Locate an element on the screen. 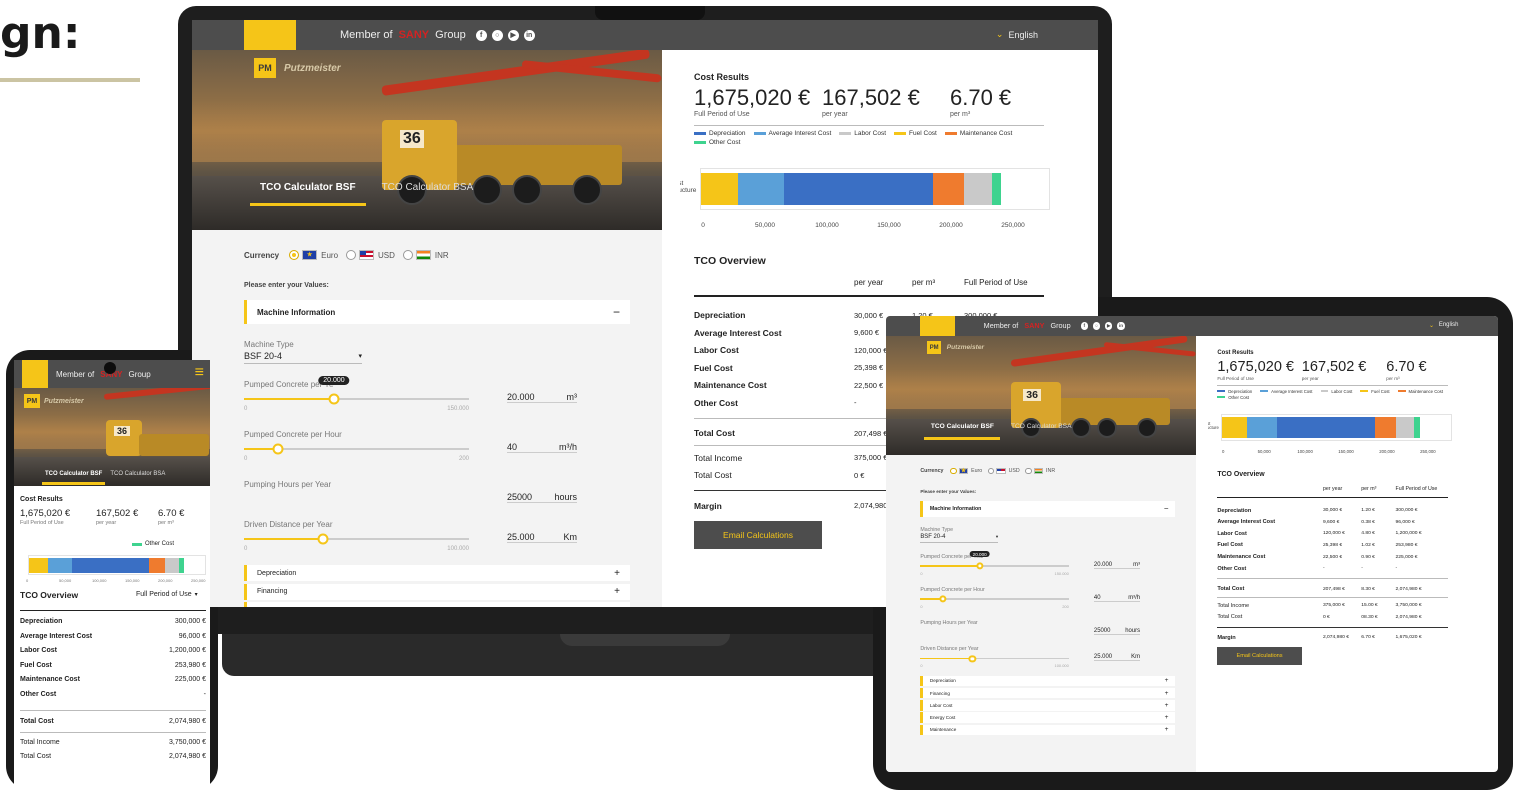  expand-icon: + is located at coordinates (1166, 718).